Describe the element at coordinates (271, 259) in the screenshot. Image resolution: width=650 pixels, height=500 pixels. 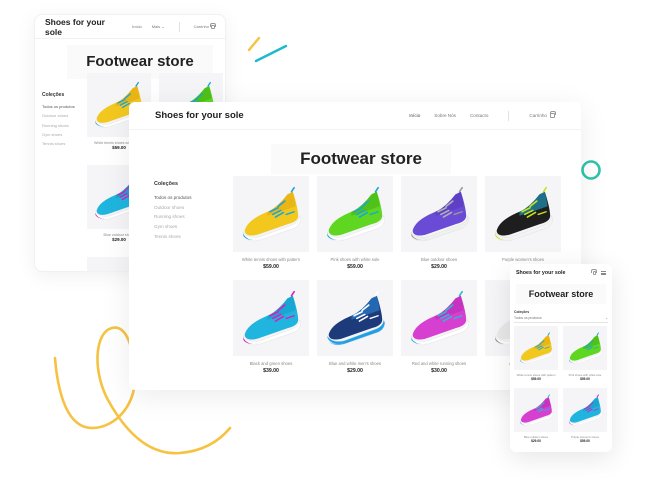
I see `product-name: White tennis shoes with pattern` at that location.